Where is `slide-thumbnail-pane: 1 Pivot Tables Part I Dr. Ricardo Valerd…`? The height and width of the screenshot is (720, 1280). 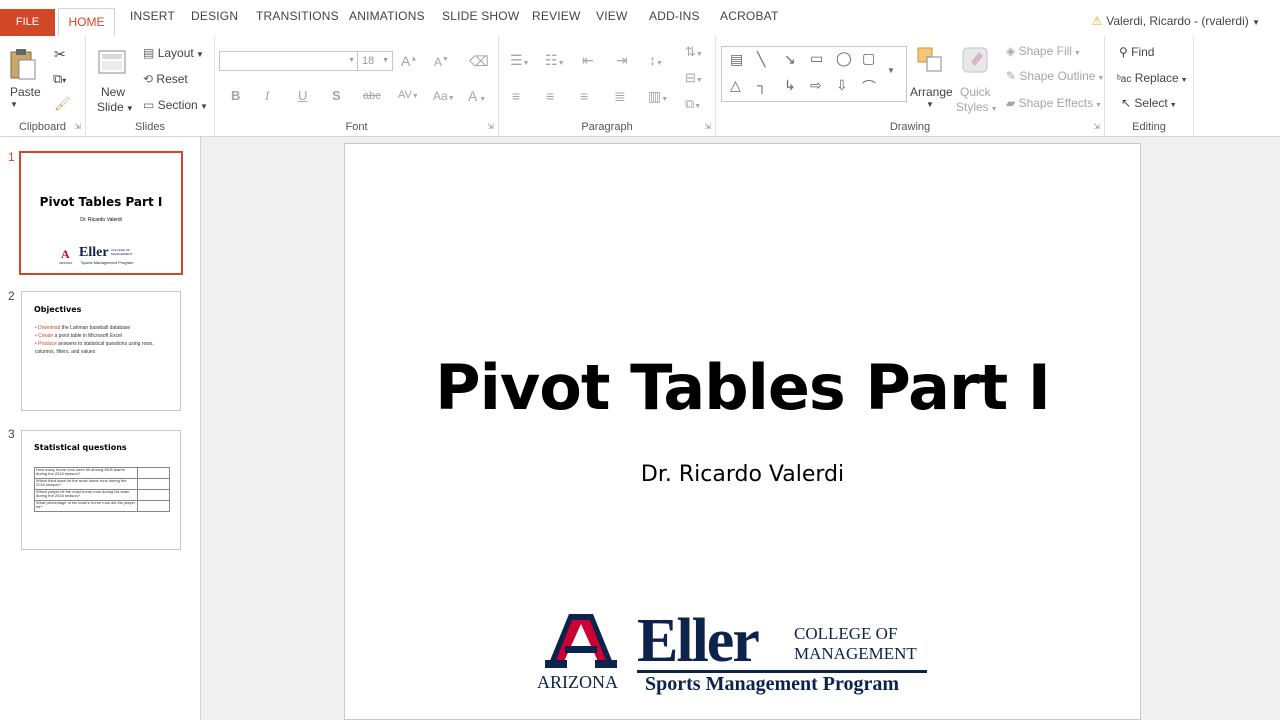 slide-thumbnail-pane: 1 Pivot Tables Part I Dr. Ricardo Valerd… is located at coordinates (100, 428).